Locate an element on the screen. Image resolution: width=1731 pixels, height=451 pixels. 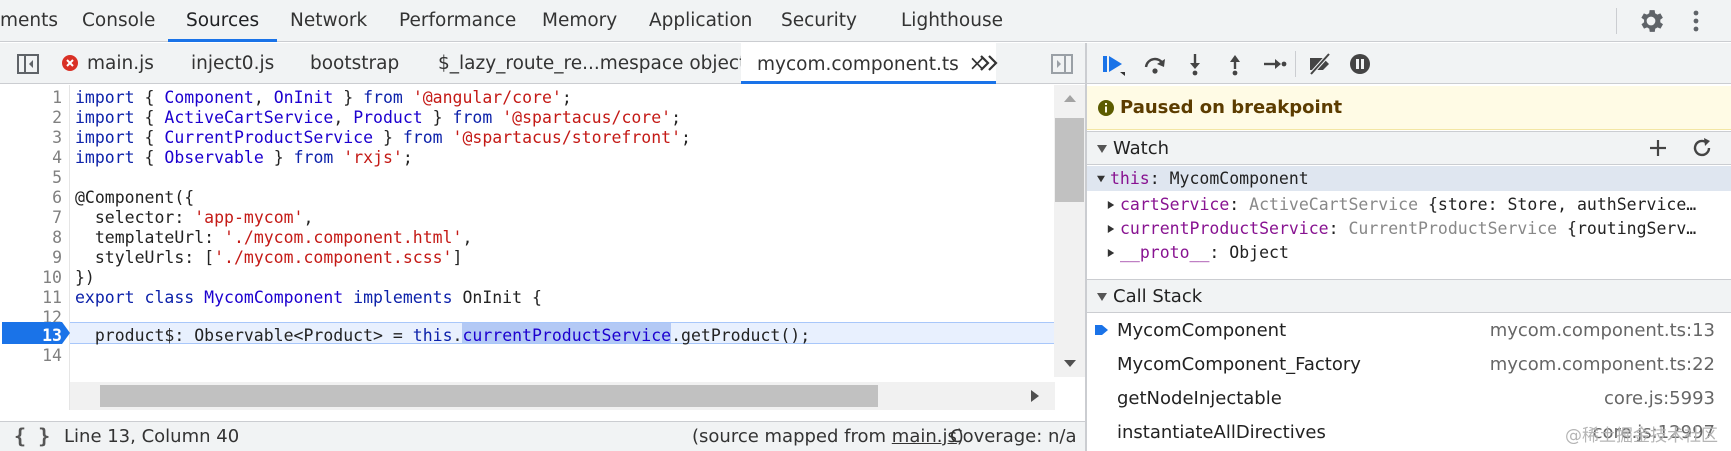
paused-message: Paused on breakpoint is located at coordinates (1231, 107).